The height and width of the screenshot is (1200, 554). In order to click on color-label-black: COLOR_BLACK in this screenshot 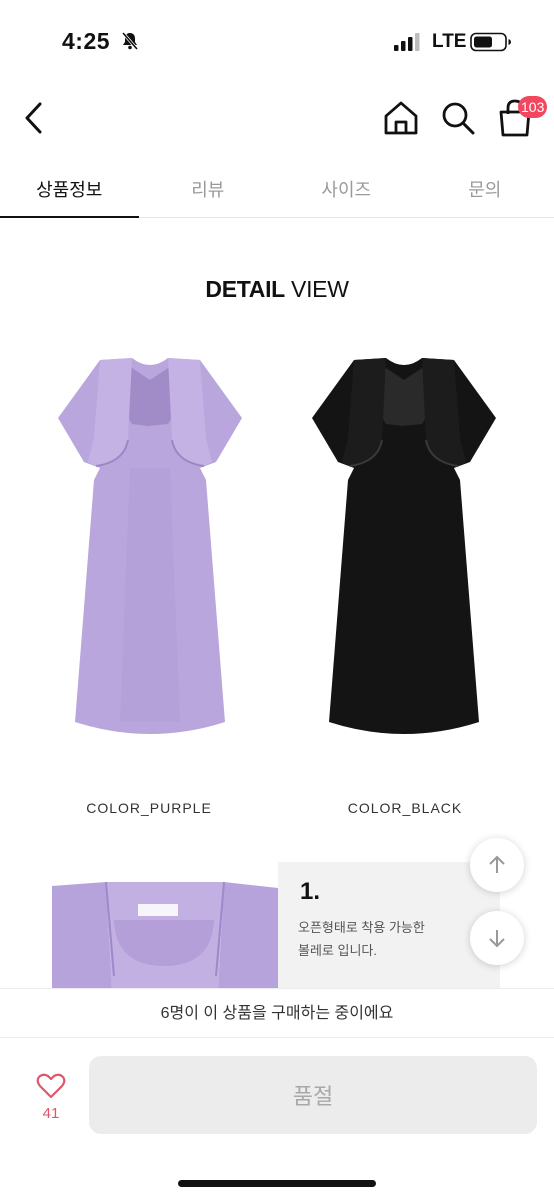, I will do `click(405, 808)`.